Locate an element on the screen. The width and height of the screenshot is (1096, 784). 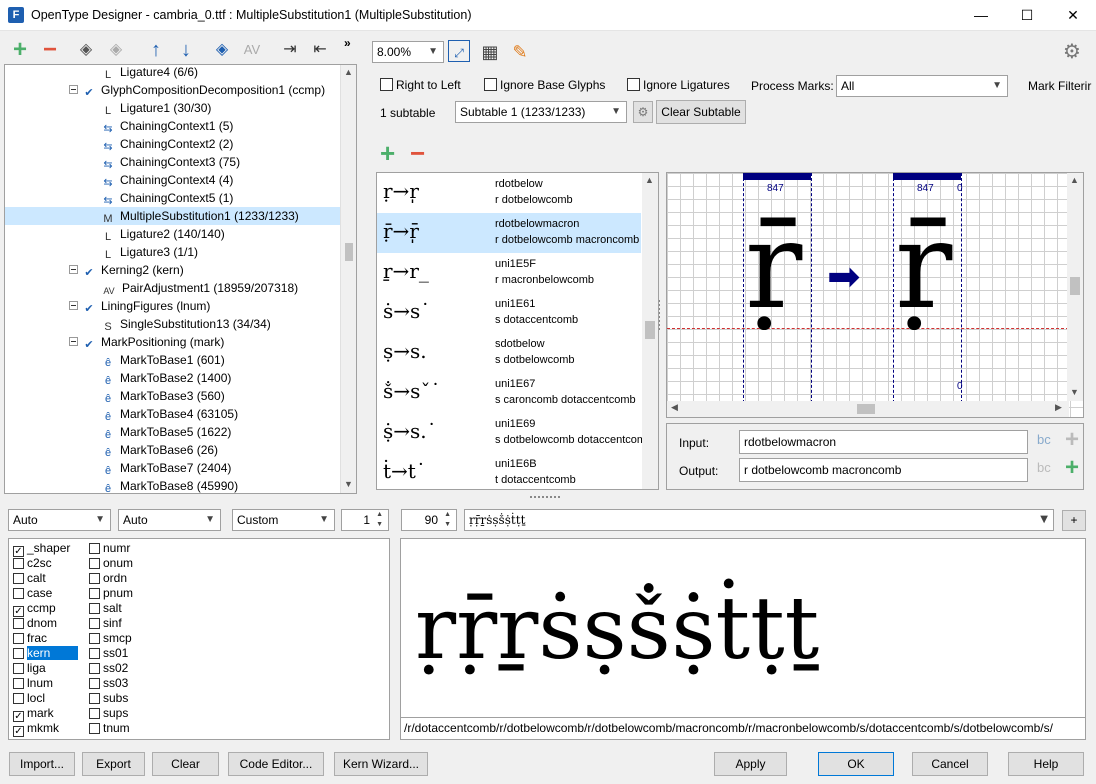
add-input-icon: + is located at coordinates (1072, 440).